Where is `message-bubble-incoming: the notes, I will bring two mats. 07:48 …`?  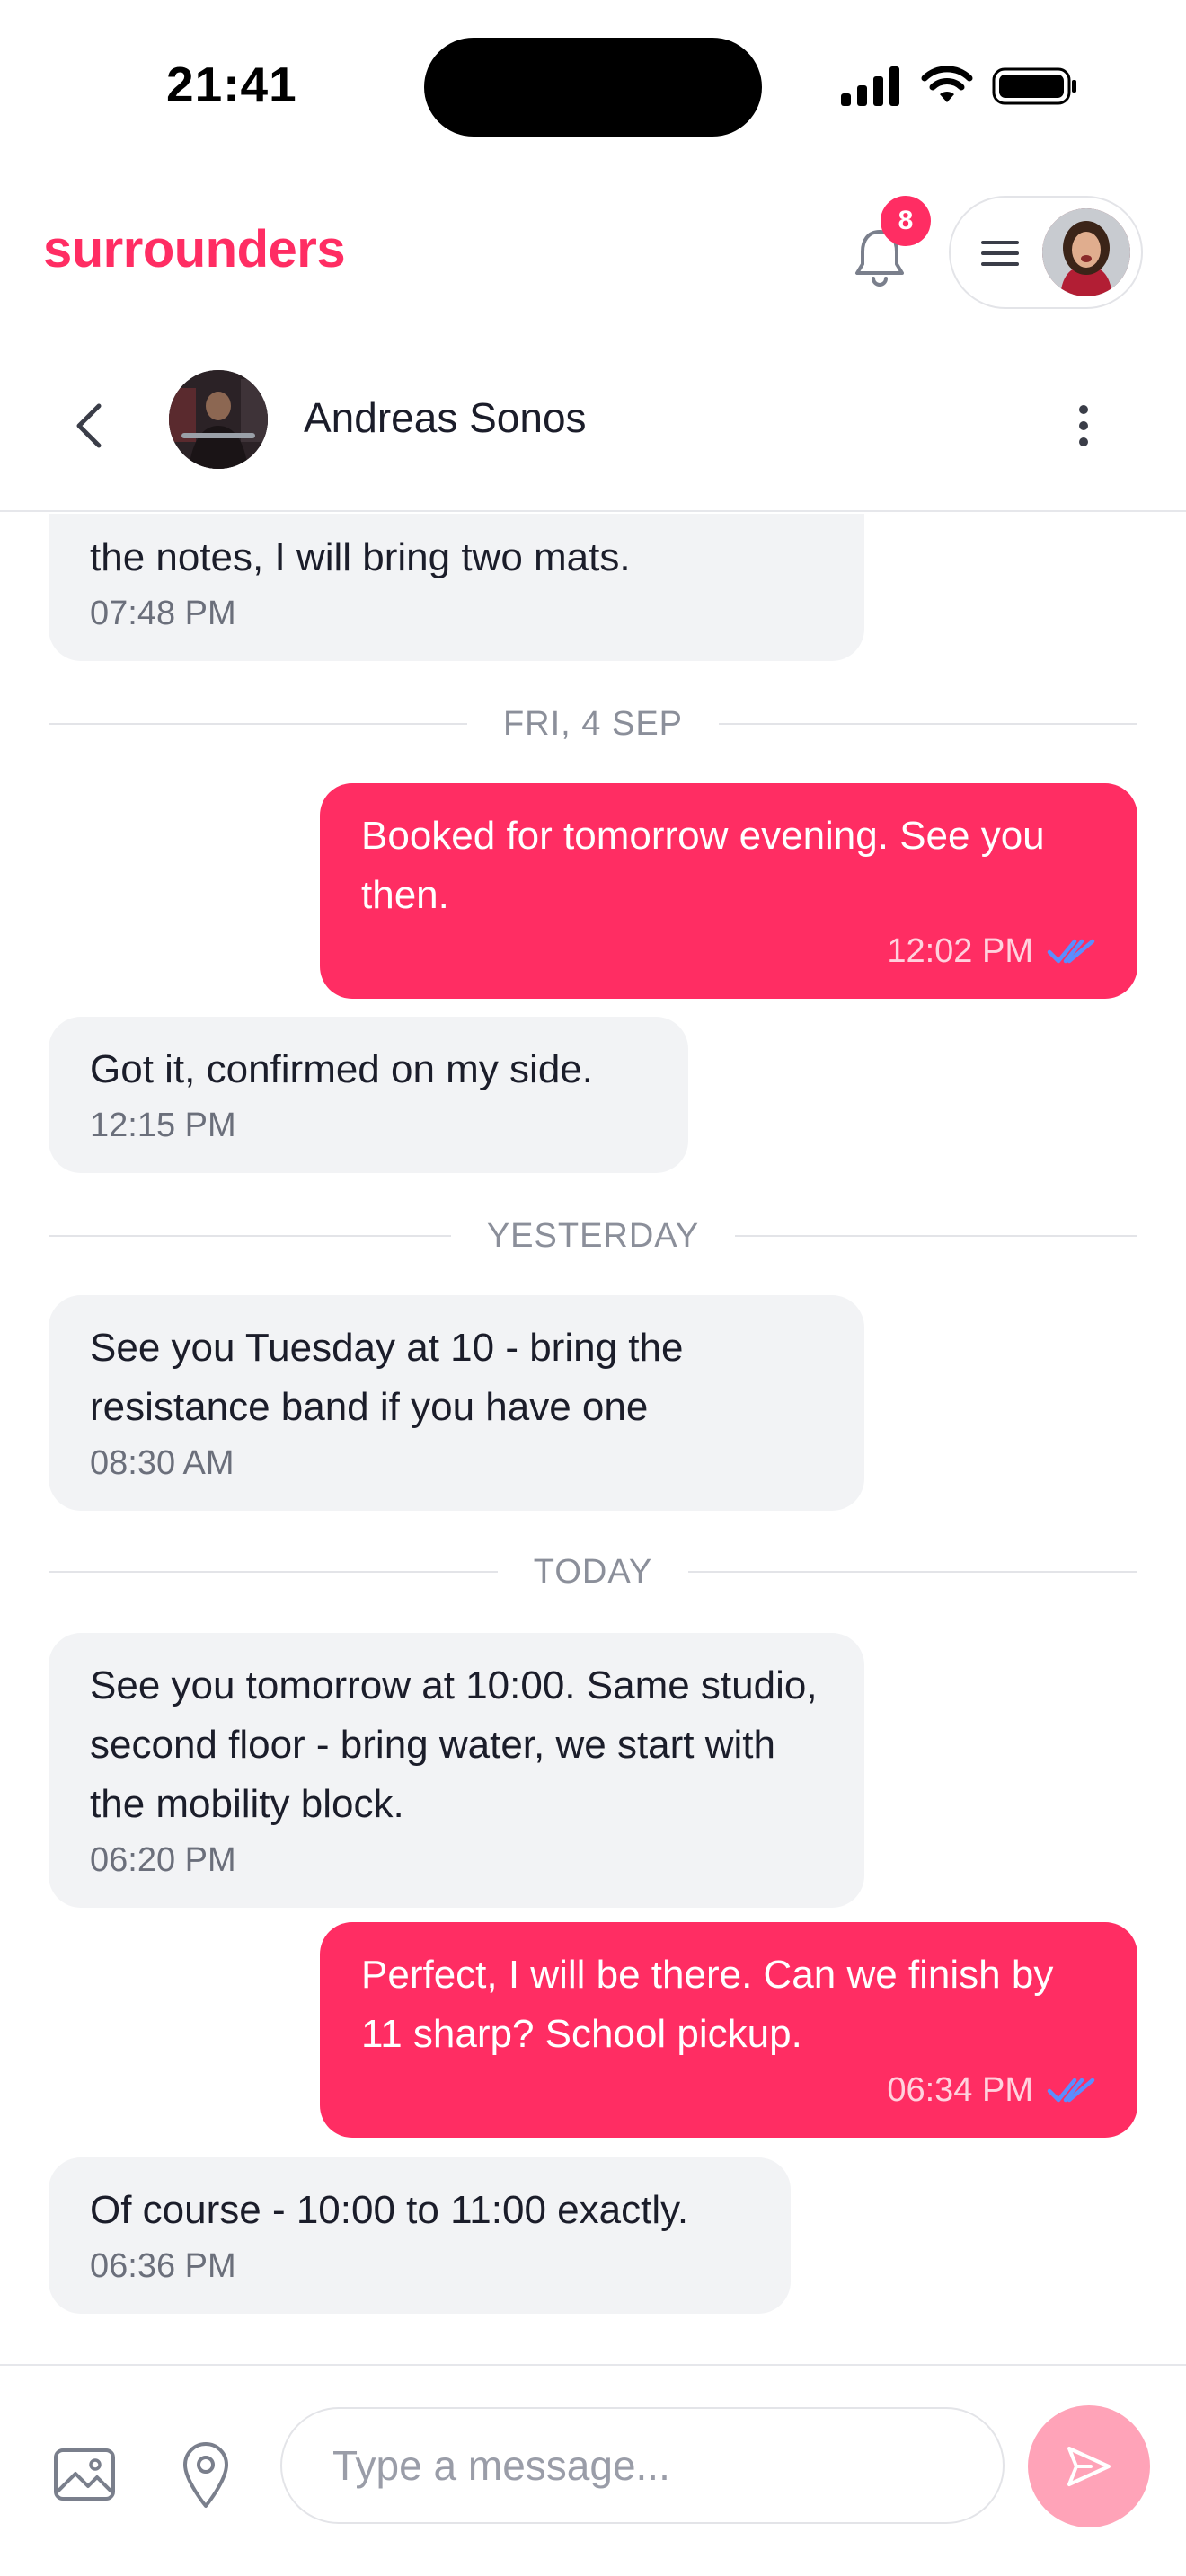 message-bubble-incoming: the notes, I will bring two mats. 07:48 … is located at coordinates (456, 587).